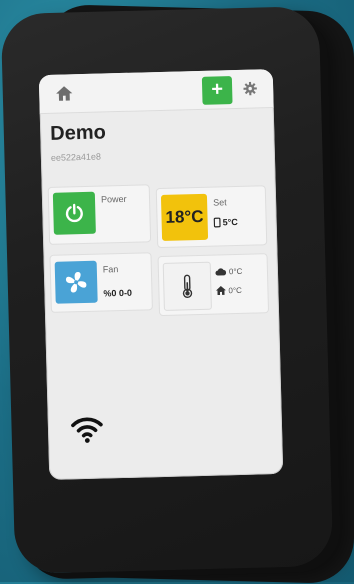 The width and height of the screenshot is (354, 584). I want to click on fan-card: Fan %0 0-0, so click(100, 282).